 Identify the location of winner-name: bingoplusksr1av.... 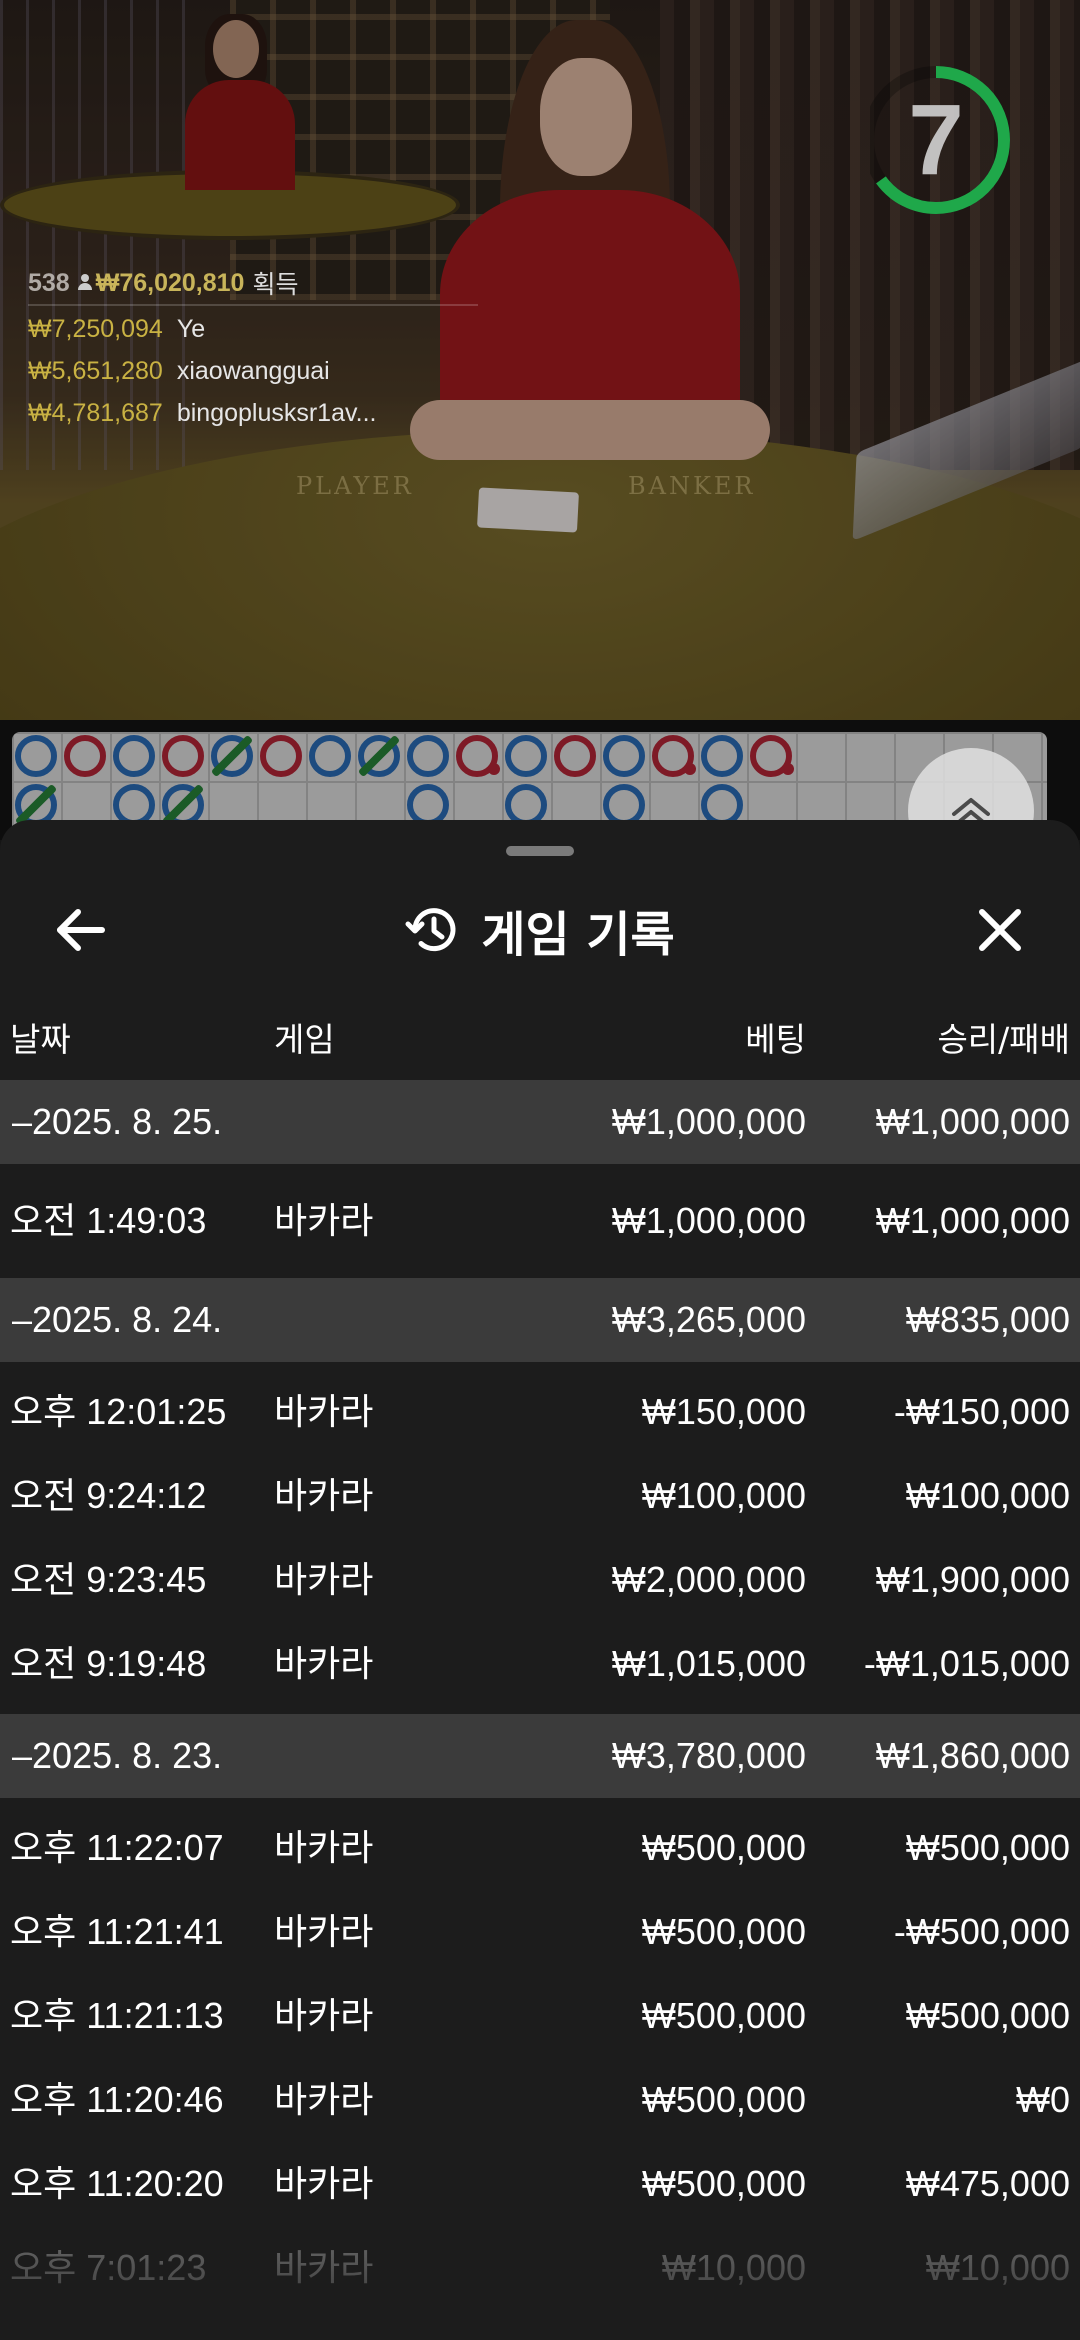
(276, 412).